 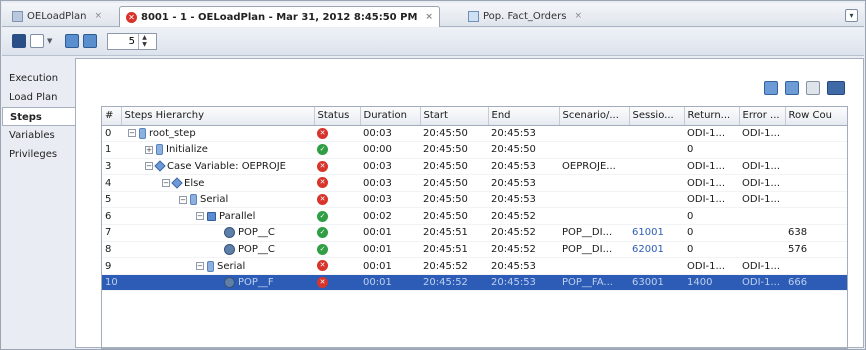 I want to click on refresh-interval-spinner: ▲▼, so click(x=132, y=41).